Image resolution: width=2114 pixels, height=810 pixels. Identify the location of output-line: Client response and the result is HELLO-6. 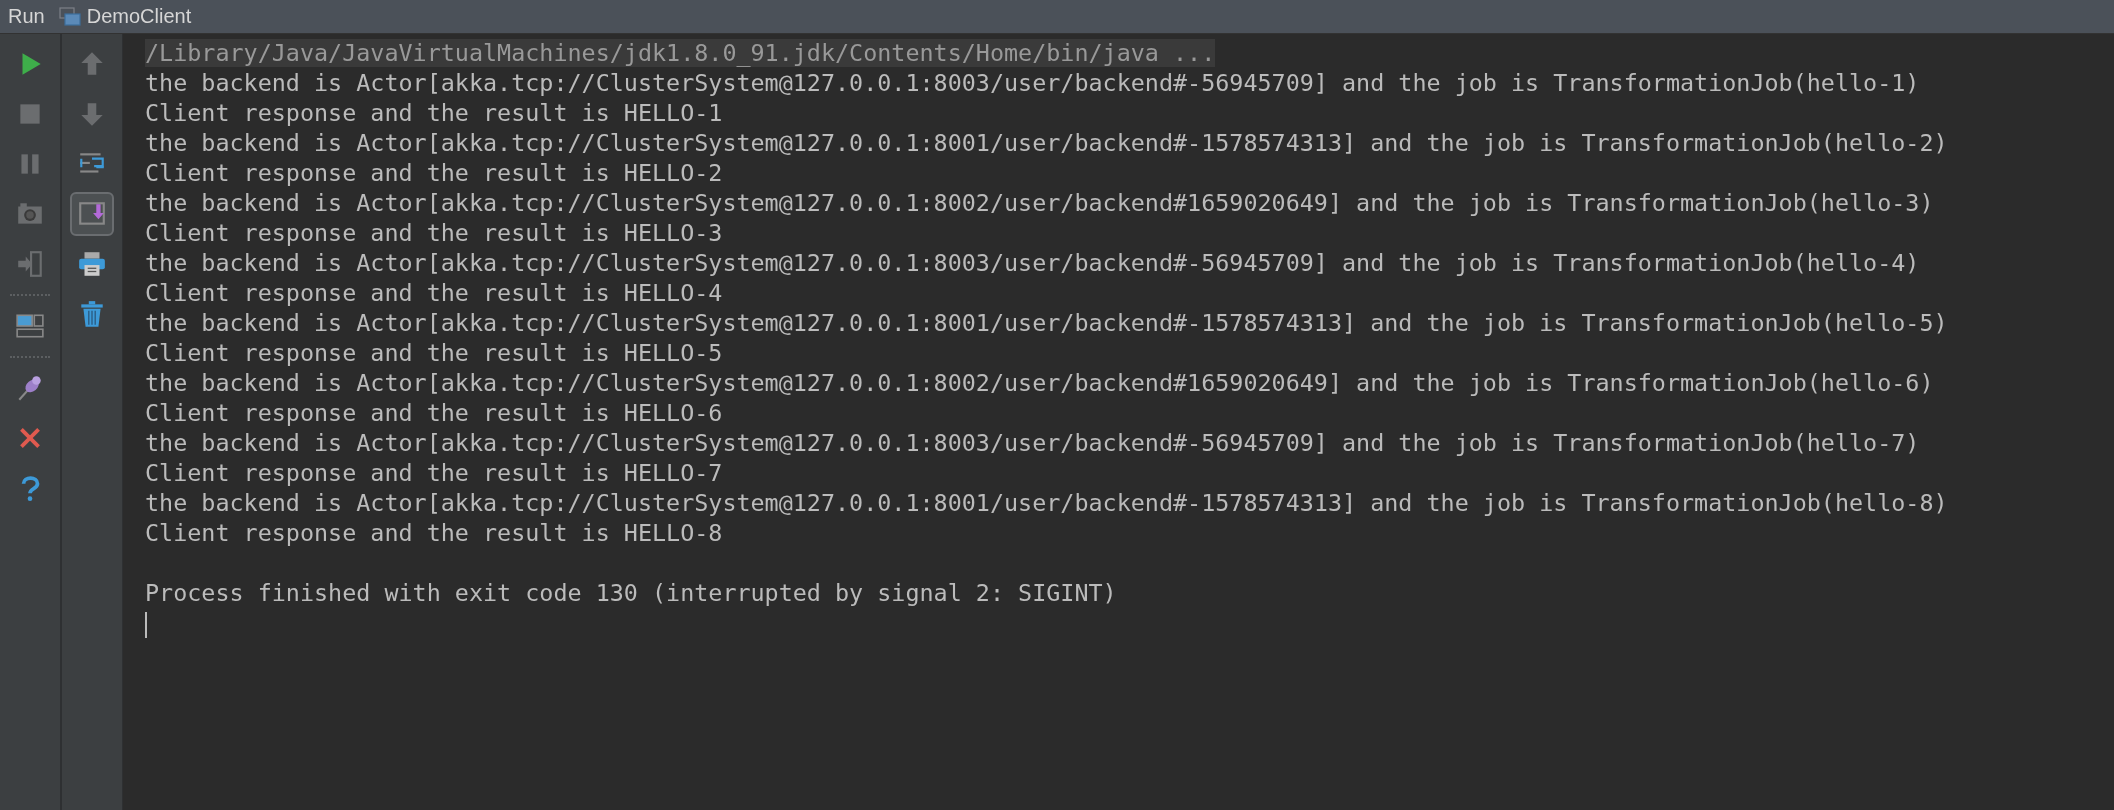
(434, 413).